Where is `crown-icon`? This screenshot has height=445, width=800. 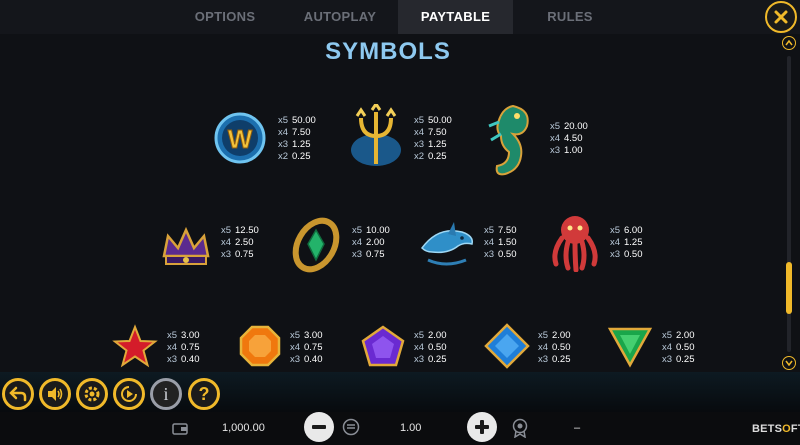
crown-icon is located at coordinates (186, 249).